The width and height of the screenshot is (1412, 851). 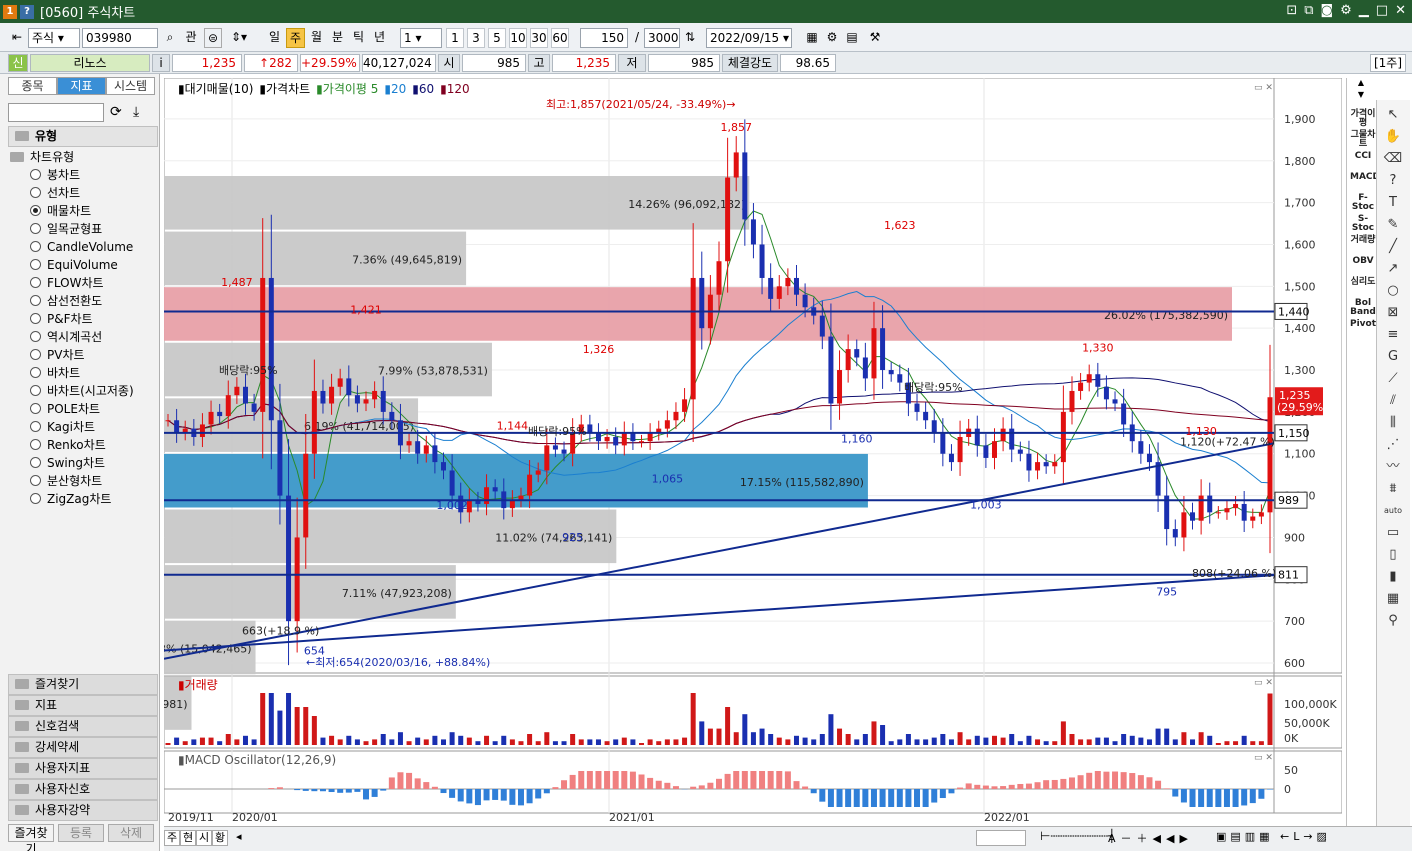 I want to click on drawing-tool-icon: ?, so click(x=1393, y=181).